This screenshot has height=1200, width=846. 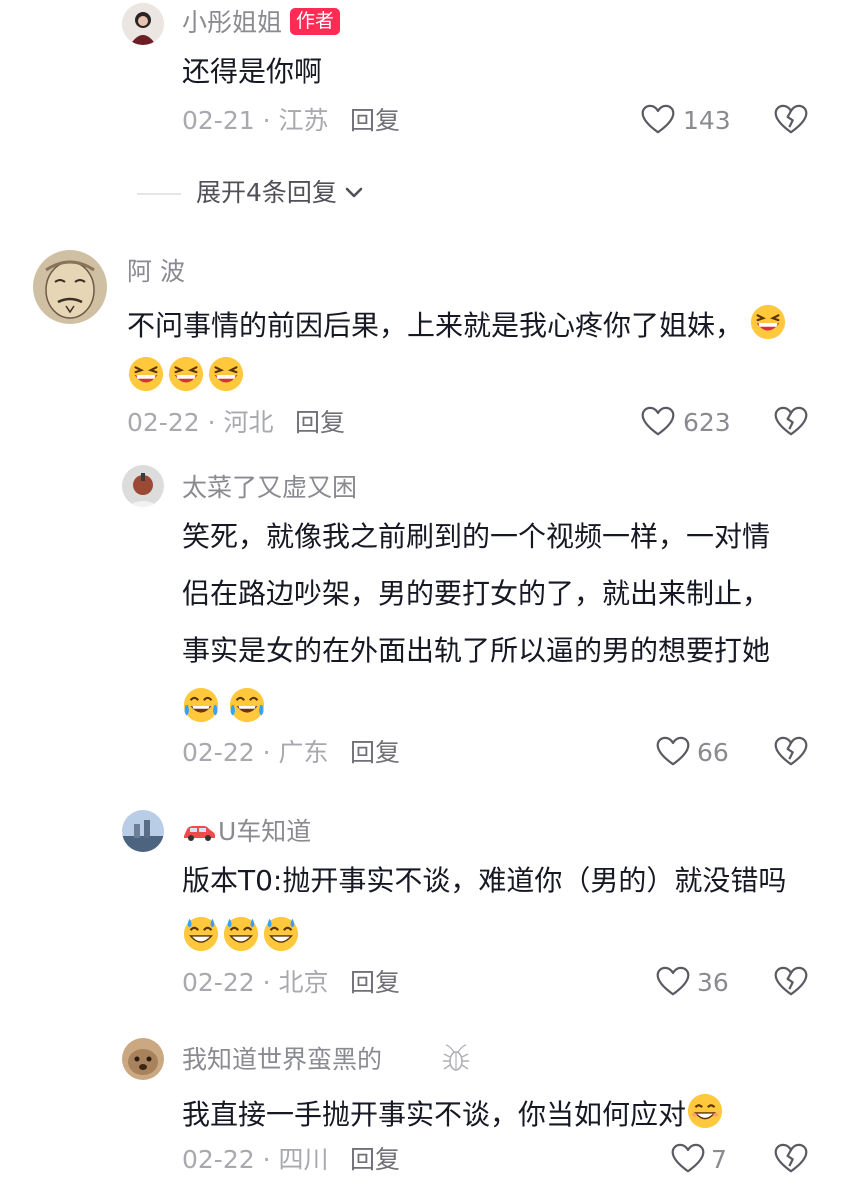 I want to click on car-icon, so click(x=199, y=833).